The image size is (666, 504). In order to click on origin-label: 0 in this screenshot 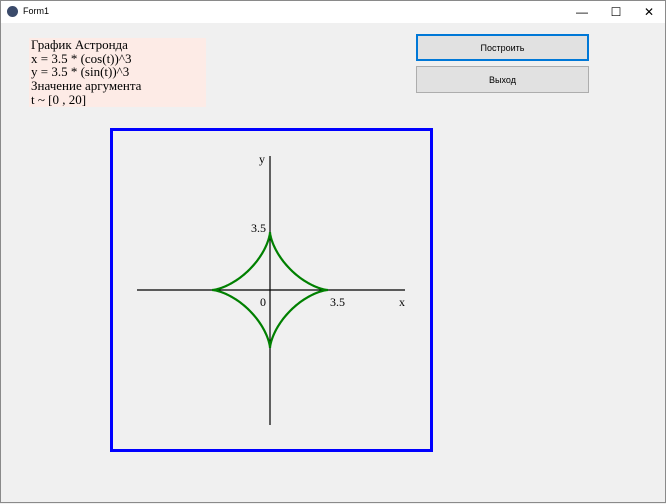, I will do `click(263, 302)`.